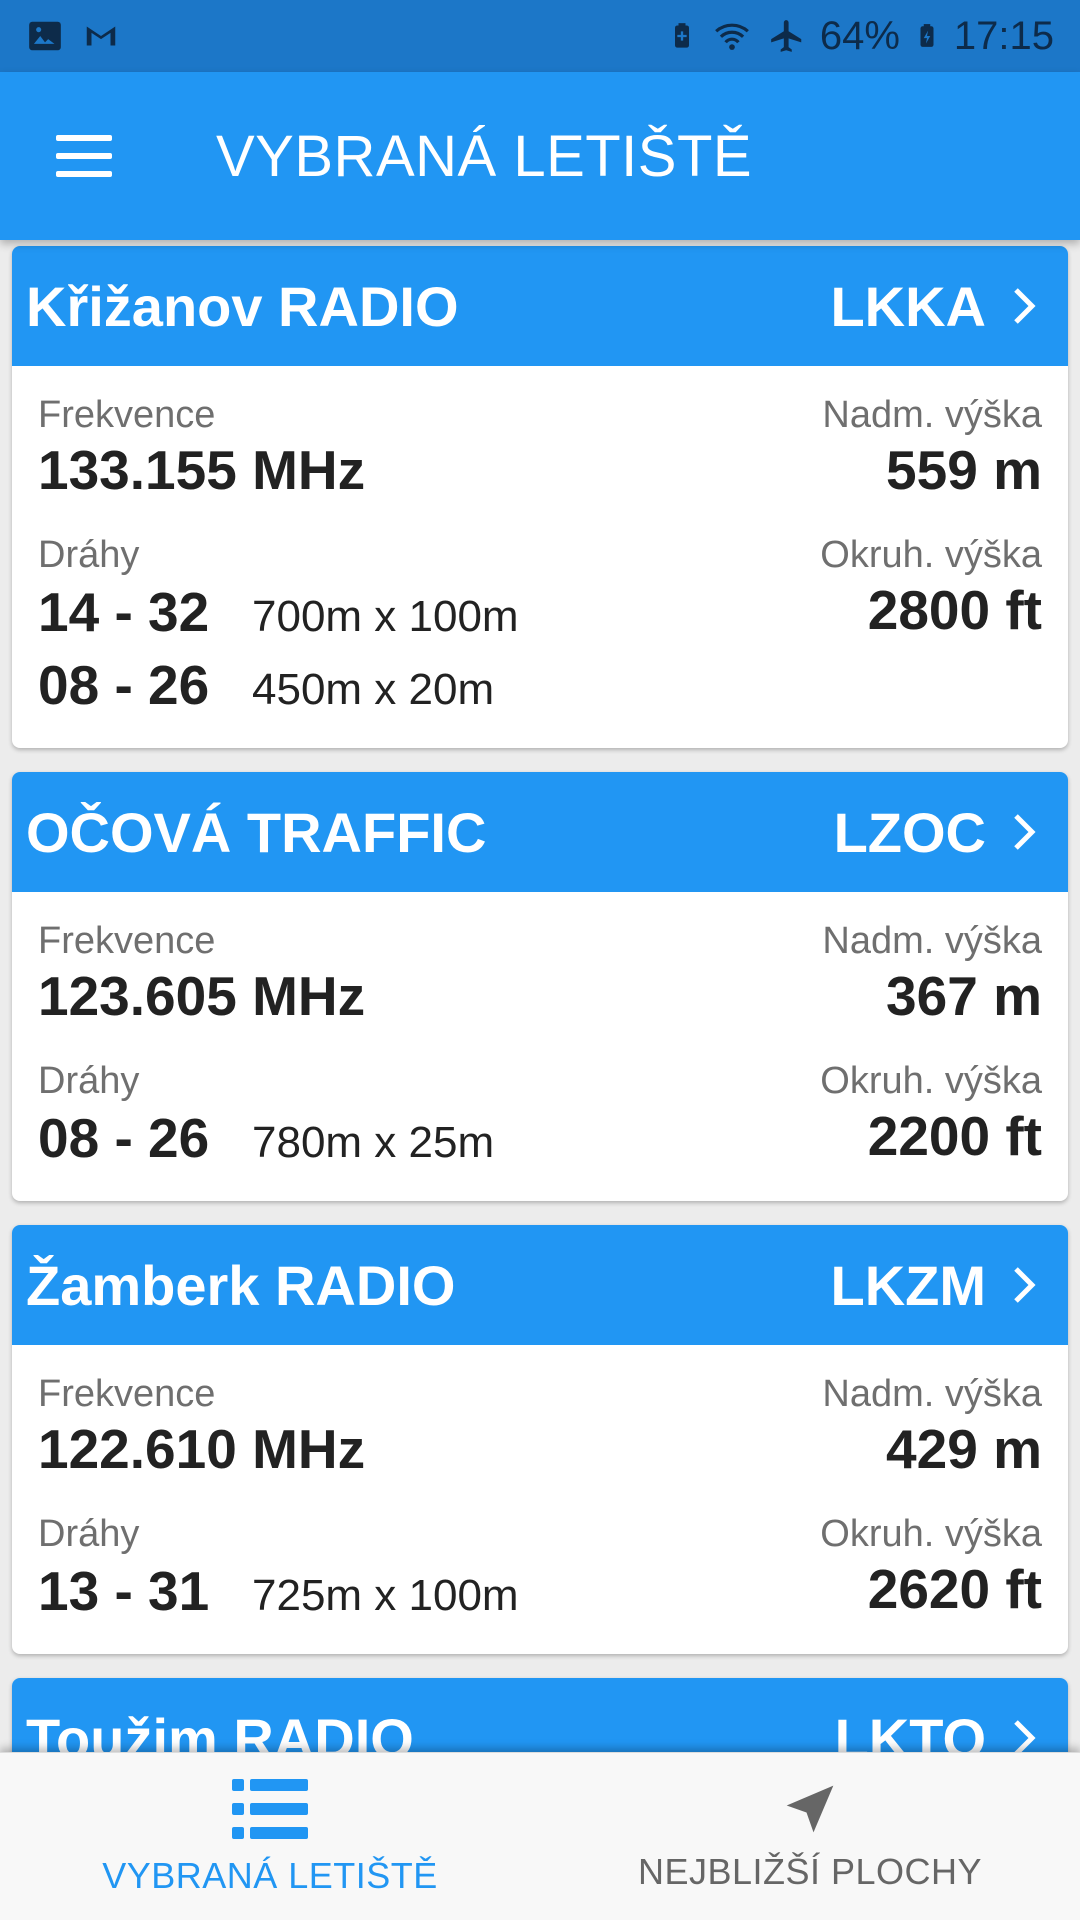 This screenshot has height=1920, width=1080. What do you see at coordinates (909, 832) in the screenshot?
I see `airport-code: LZOC` at bounding box center [909, 832].